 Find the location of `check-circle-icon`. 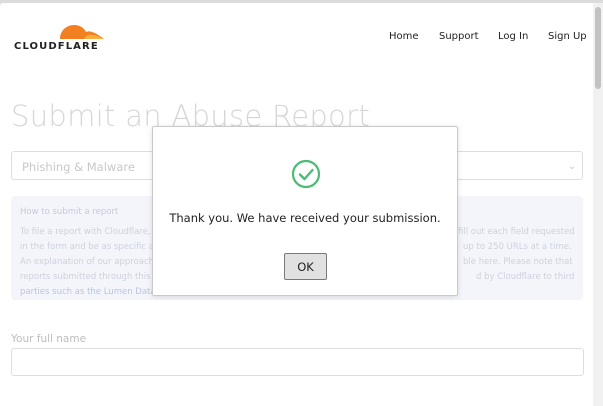

check-circle-icon is located at coordinates (306, 176).